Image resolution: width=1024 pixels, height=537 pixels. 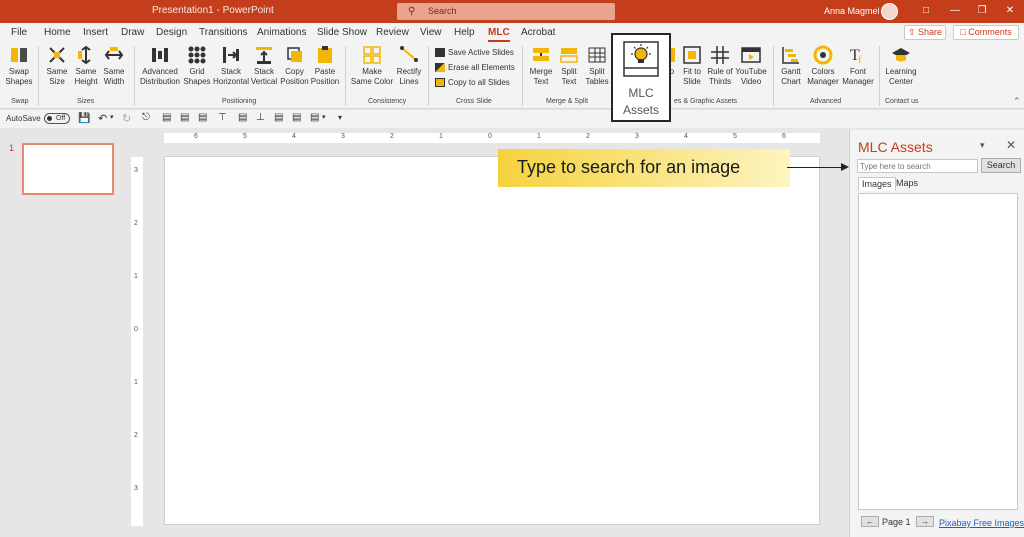 What do you see at coordinates (278, 117) in the screenshot?
I see `distribute-h-icon: ▤` at bounding box center [278, 117].